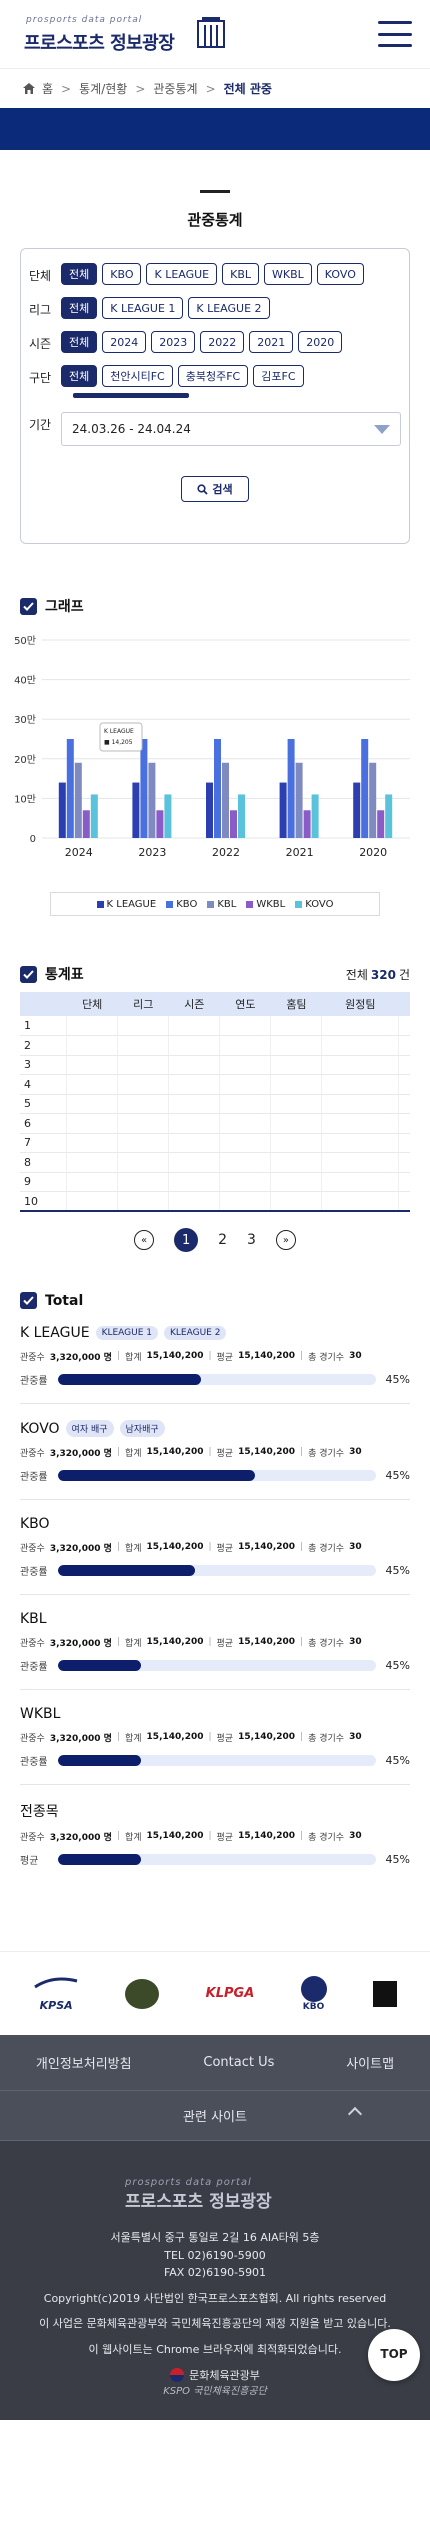 The height and width of the screenshot is (2537, 430). Describe the element at coordinates (340, 274) in the screenshot. I see `filter-chip-sport: KOVO` at that location.